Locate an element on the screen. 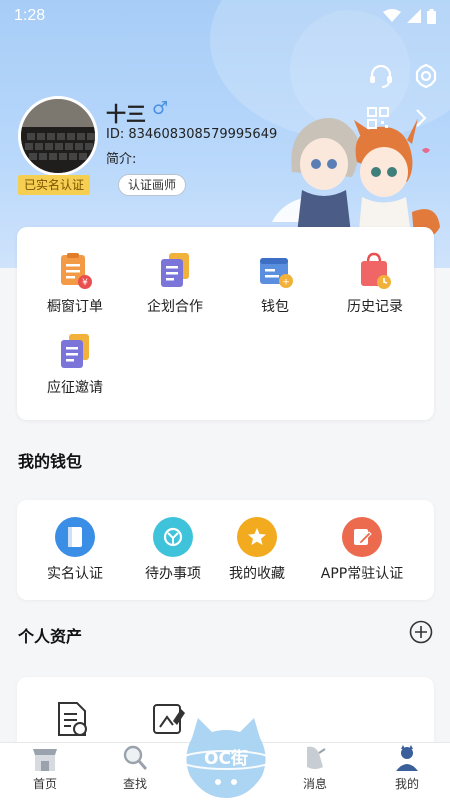  star-icon is located at coordinates (257, 537).